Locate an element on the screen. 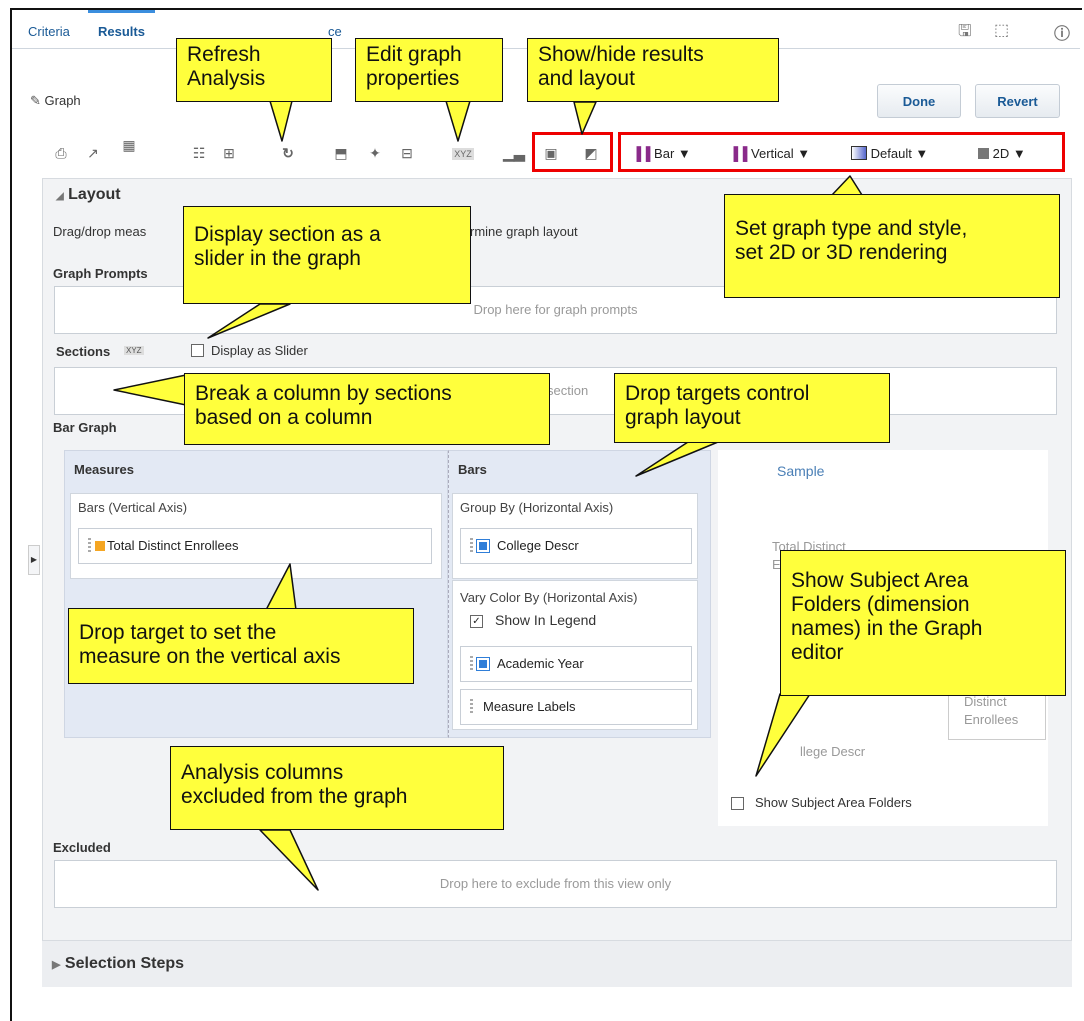 The height and width of the screenshot is (1021, 1084). done-button: Done is located at coordinates (919, 101).